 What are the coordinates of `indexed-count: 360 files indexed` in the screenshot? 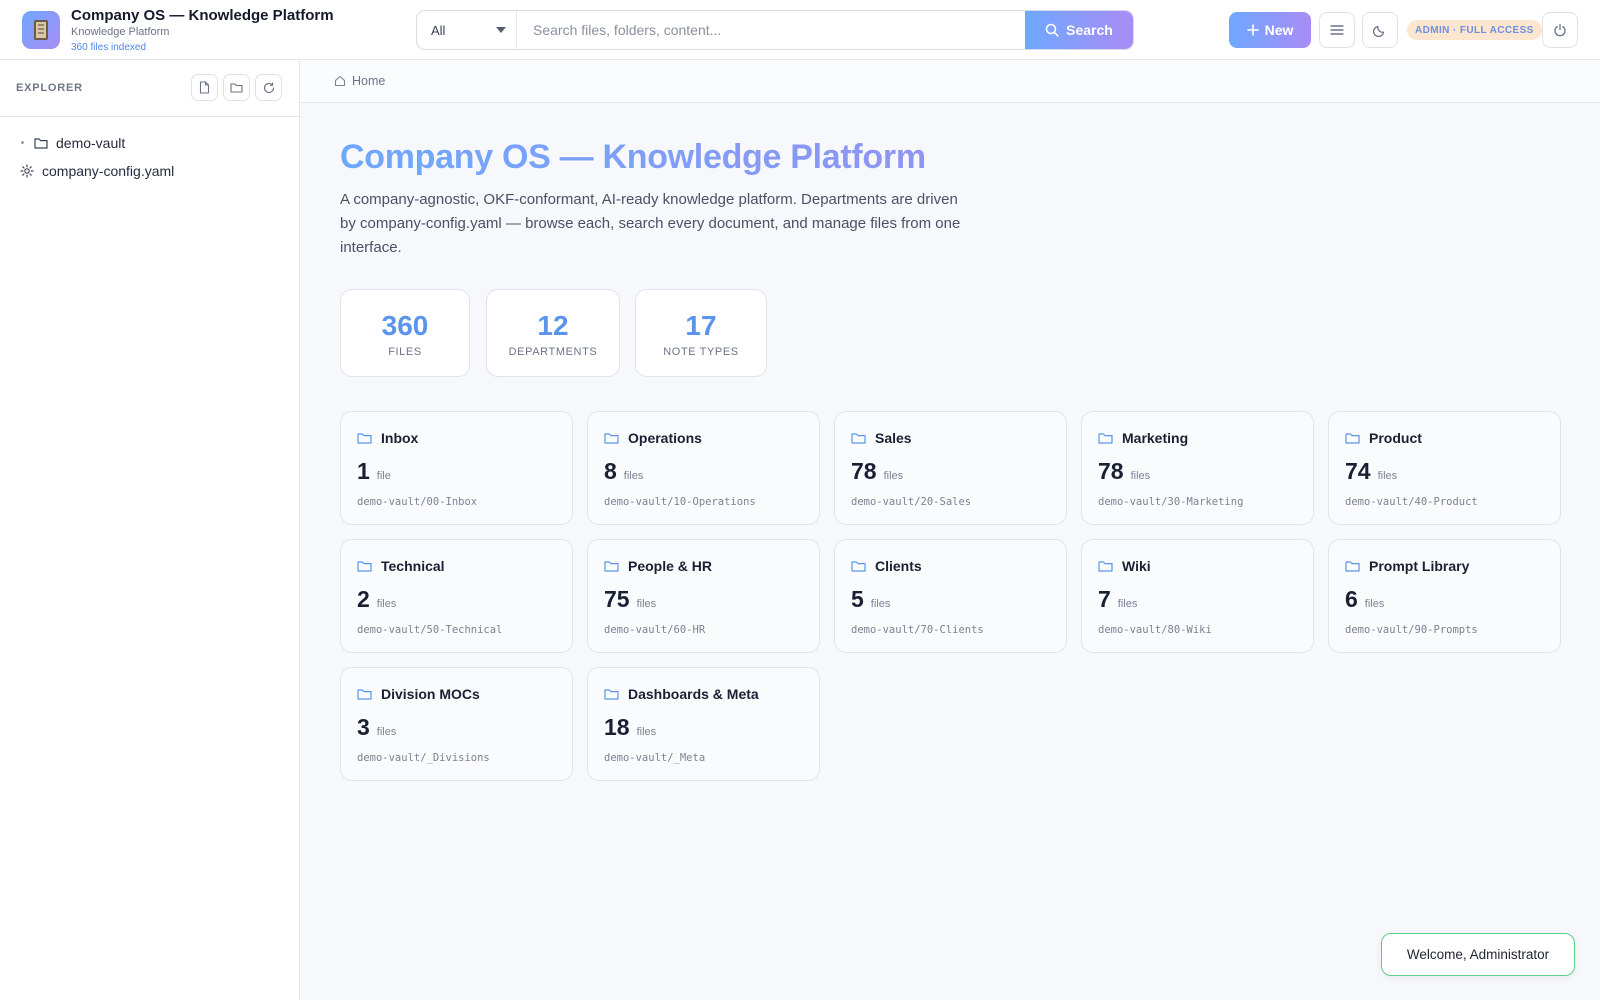 It's located at (109, 47).